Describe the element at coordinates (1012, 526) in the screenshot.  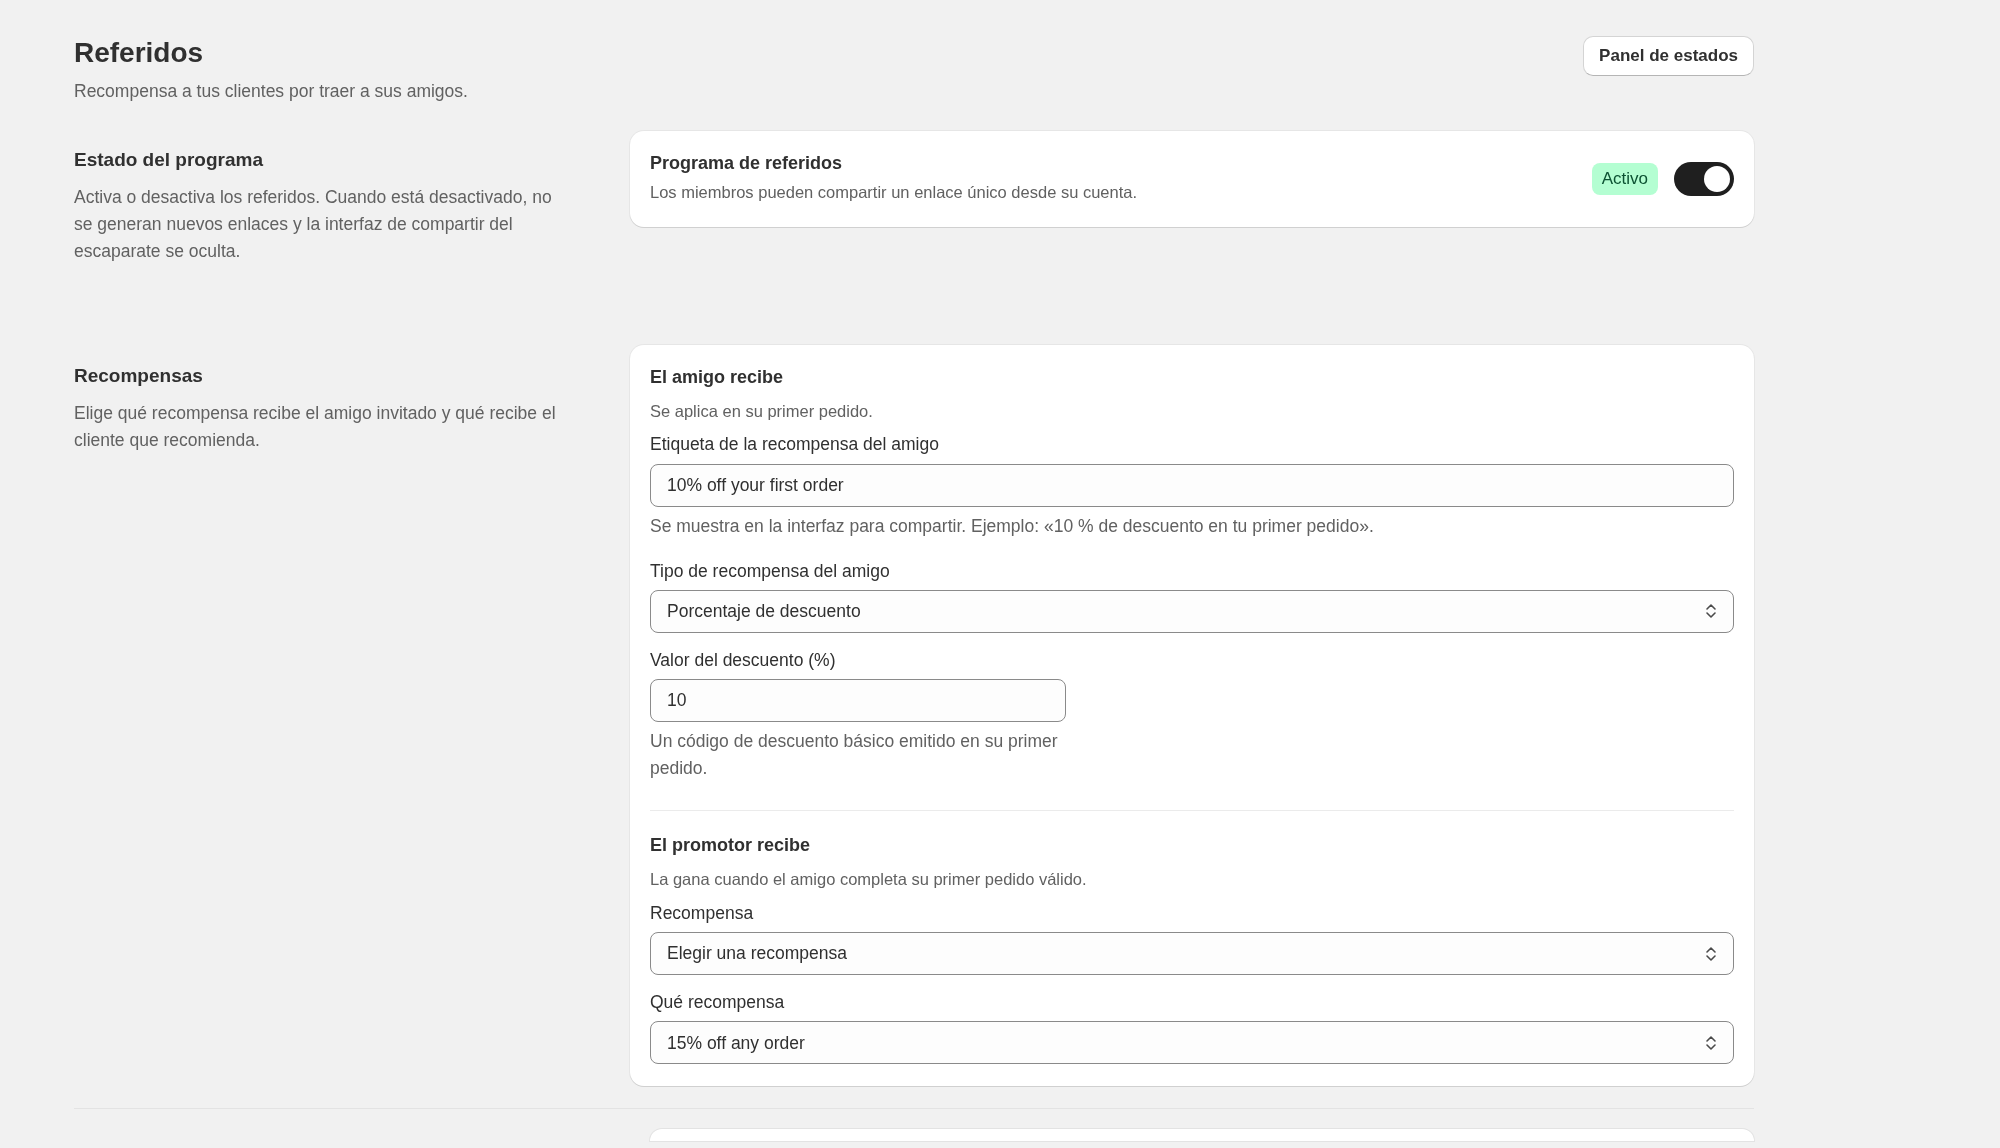
I see `help-text: Se muestra en la interfaz para compartir. Ejemplo: «10 % de descuento en tu primer pedido».` at that location.